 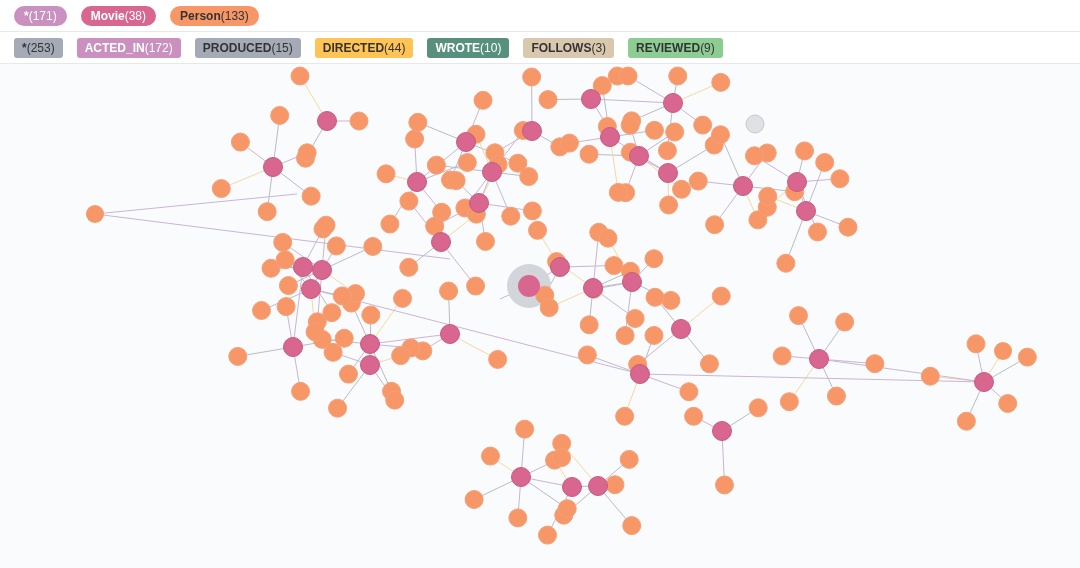 What do you see at coordinates (468, 47) in the screenshot?
I see `relationship-type-tag: WROTE(10)` at bounding box center [468, 47].